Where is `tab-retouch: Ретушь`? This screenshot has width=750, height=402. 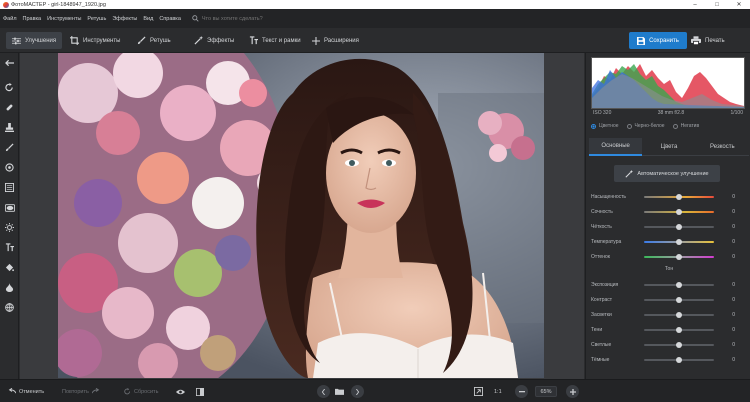
tab-retouch: Ретушь is located at coordinates (154, 40).